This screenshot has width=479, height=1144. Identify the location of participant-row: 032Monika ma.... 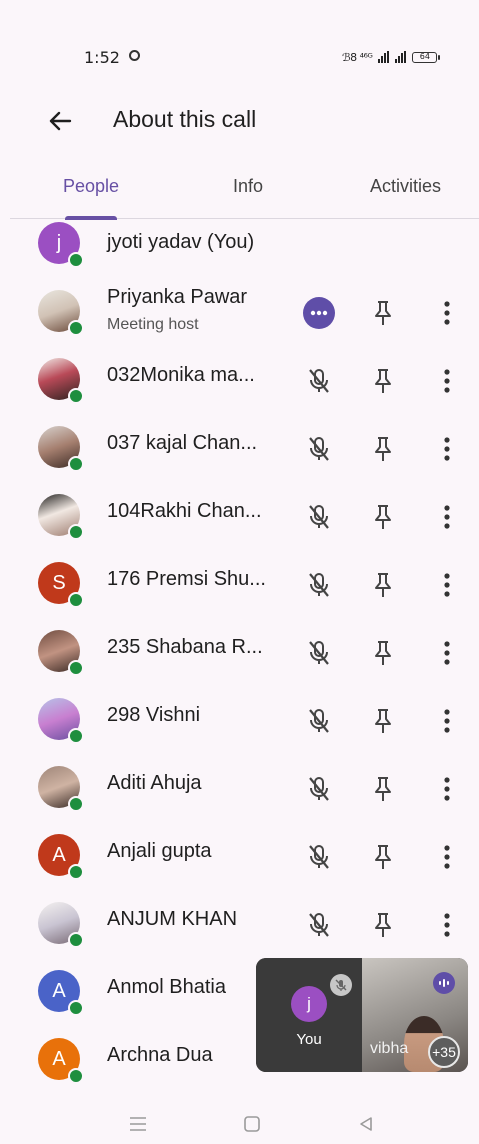
(239, 382).